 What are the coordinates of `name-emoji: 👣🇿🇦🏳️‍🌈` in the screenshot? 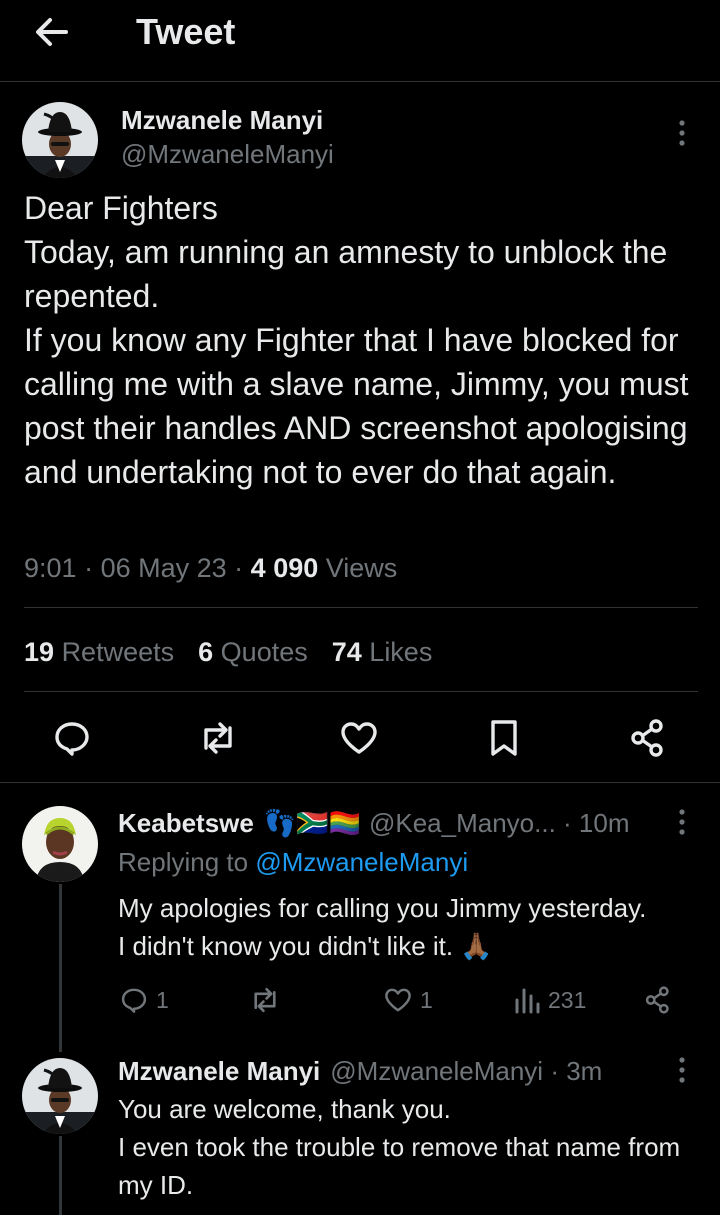 It's located at (312, 823).